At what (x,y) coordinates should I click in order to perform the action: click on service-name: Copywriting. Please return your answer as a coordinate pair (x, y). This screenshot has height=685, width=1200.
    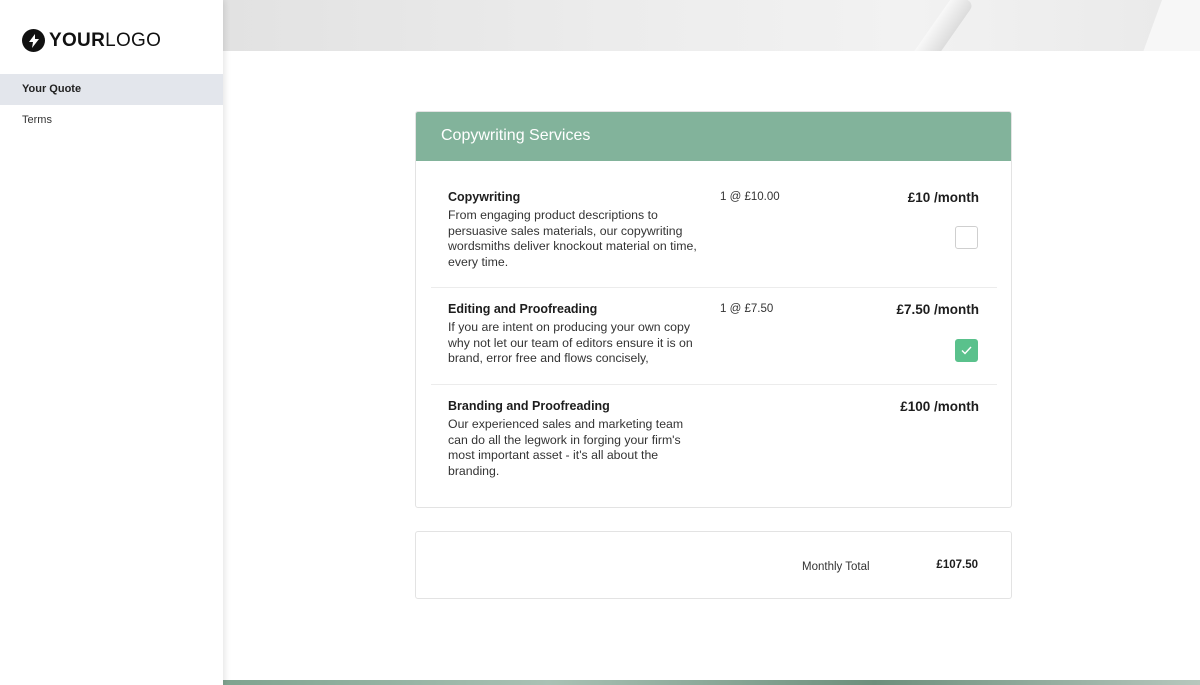
    Looking at the image, I should click on (484, 197).